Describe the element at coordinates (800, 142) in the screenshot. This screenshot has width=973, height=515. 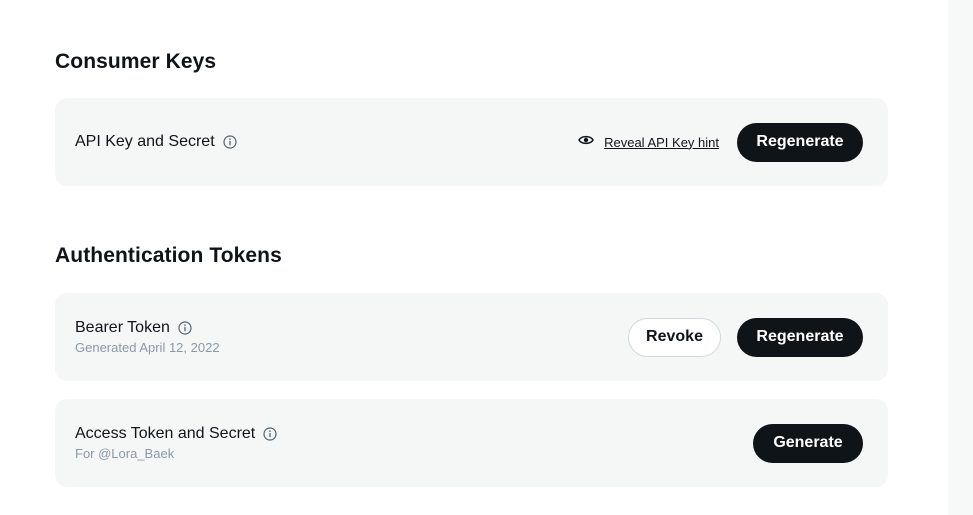
I see `api-key-regenerate-button: Regenerate` at that location.